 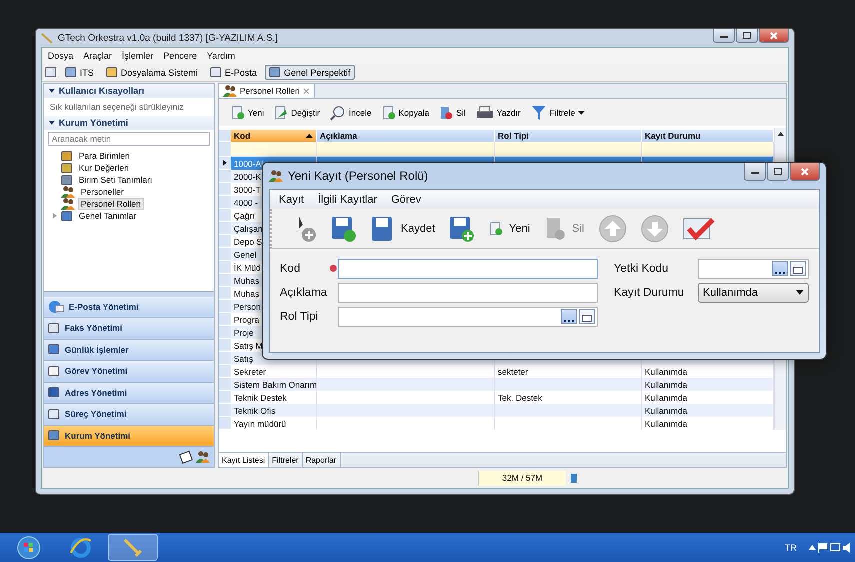 I want to click on perspective-button: Dosyalama Sistemi, so click(x=152, y=72).